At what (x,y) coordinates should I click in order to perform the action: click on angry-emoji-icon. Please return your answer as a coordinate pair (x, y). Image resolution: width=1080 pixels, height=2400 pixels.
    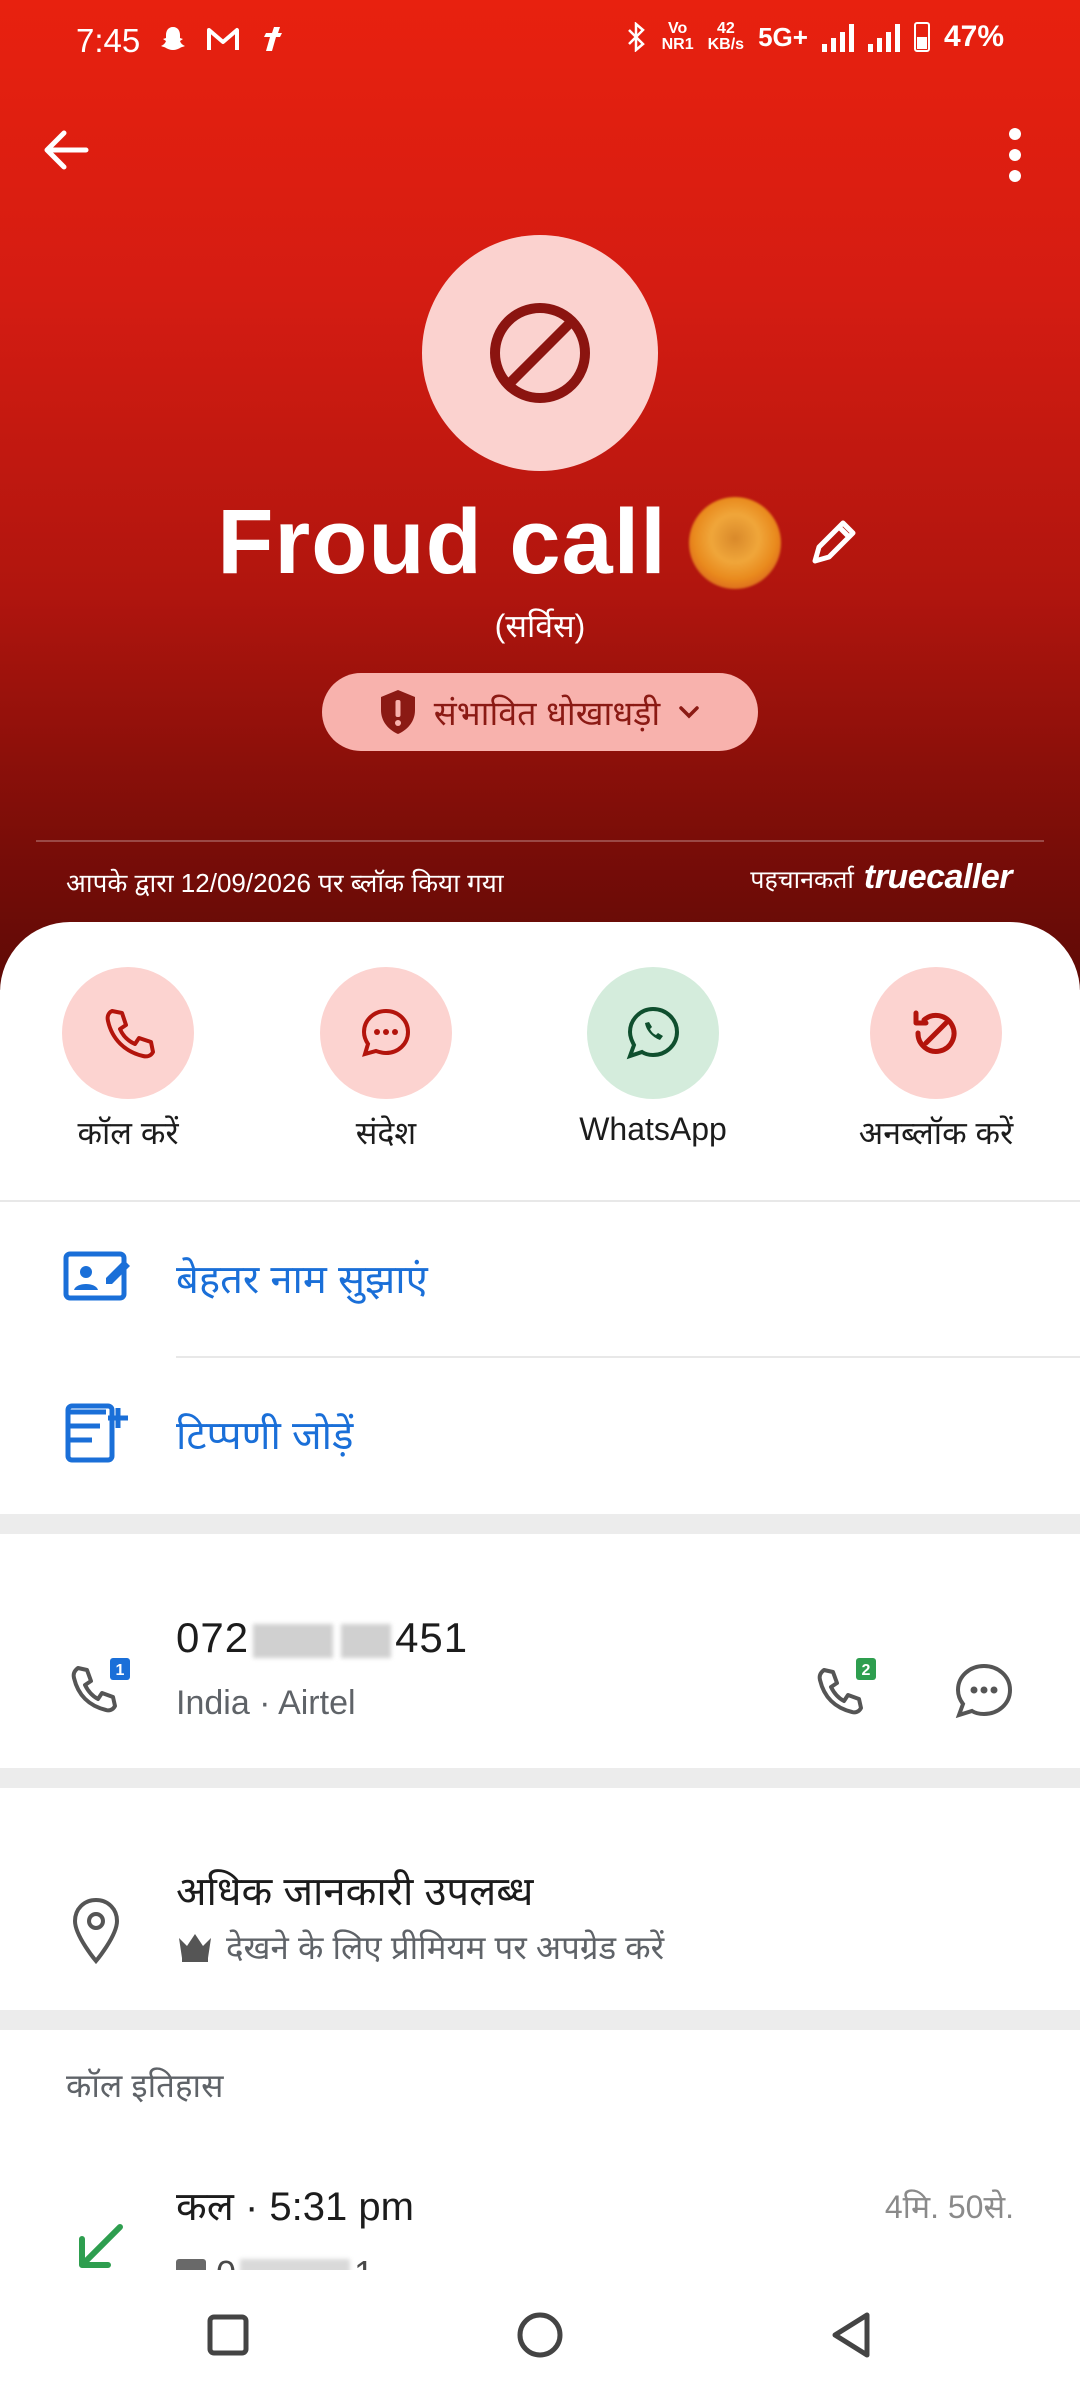
    Looking at the image, I should click on (734, 542).